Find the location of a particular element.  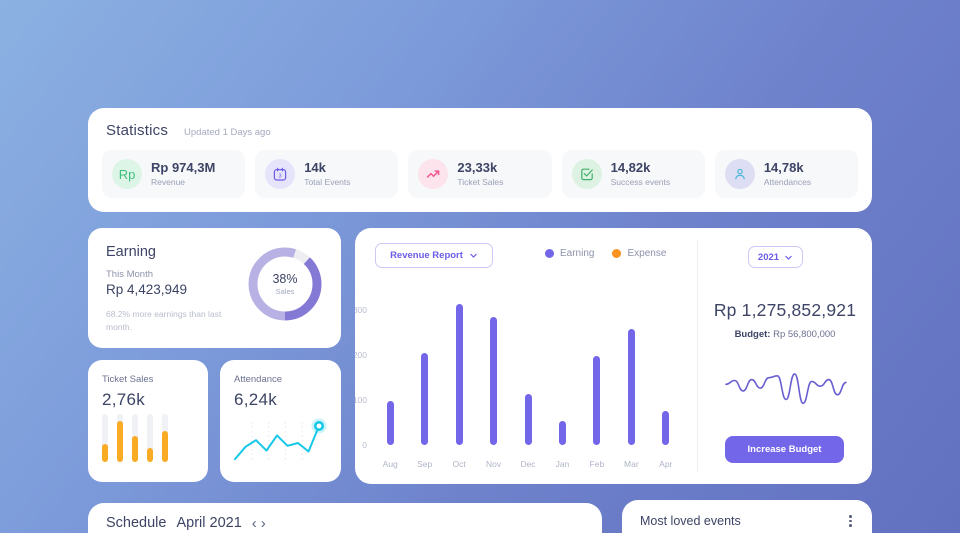

kebab-menu-icon is located at coordinates (850, 521).